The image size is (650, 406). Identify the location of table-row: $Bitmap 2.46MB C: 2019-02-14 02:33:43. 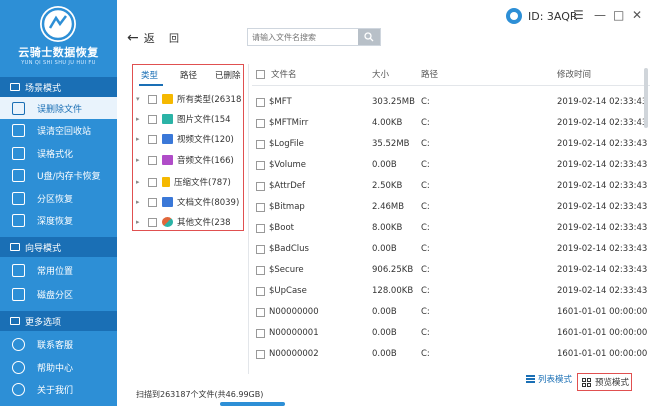
(451, 207).